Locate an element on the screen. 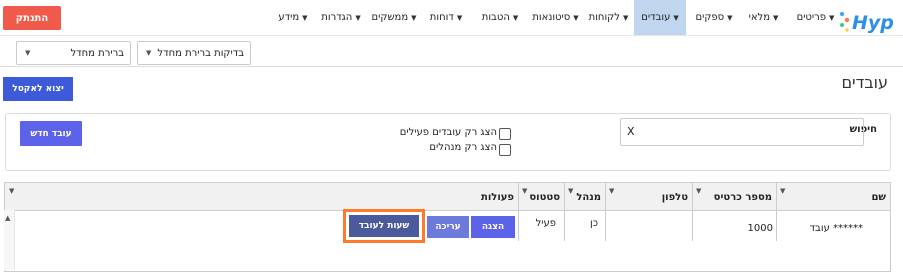 Image resolution: width=903 pixels, height=275 pixels. nav-interfaces: ממשקים ▼ is located at coordinates (394, 17).